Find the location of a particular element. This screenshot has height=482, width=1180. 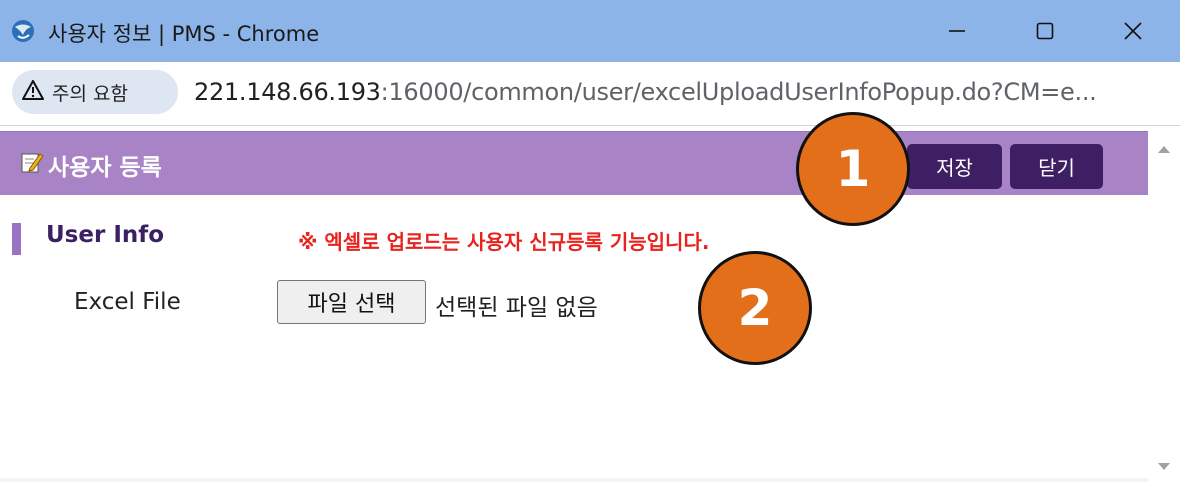

maximize-button is located at coordinates (1045, 31).